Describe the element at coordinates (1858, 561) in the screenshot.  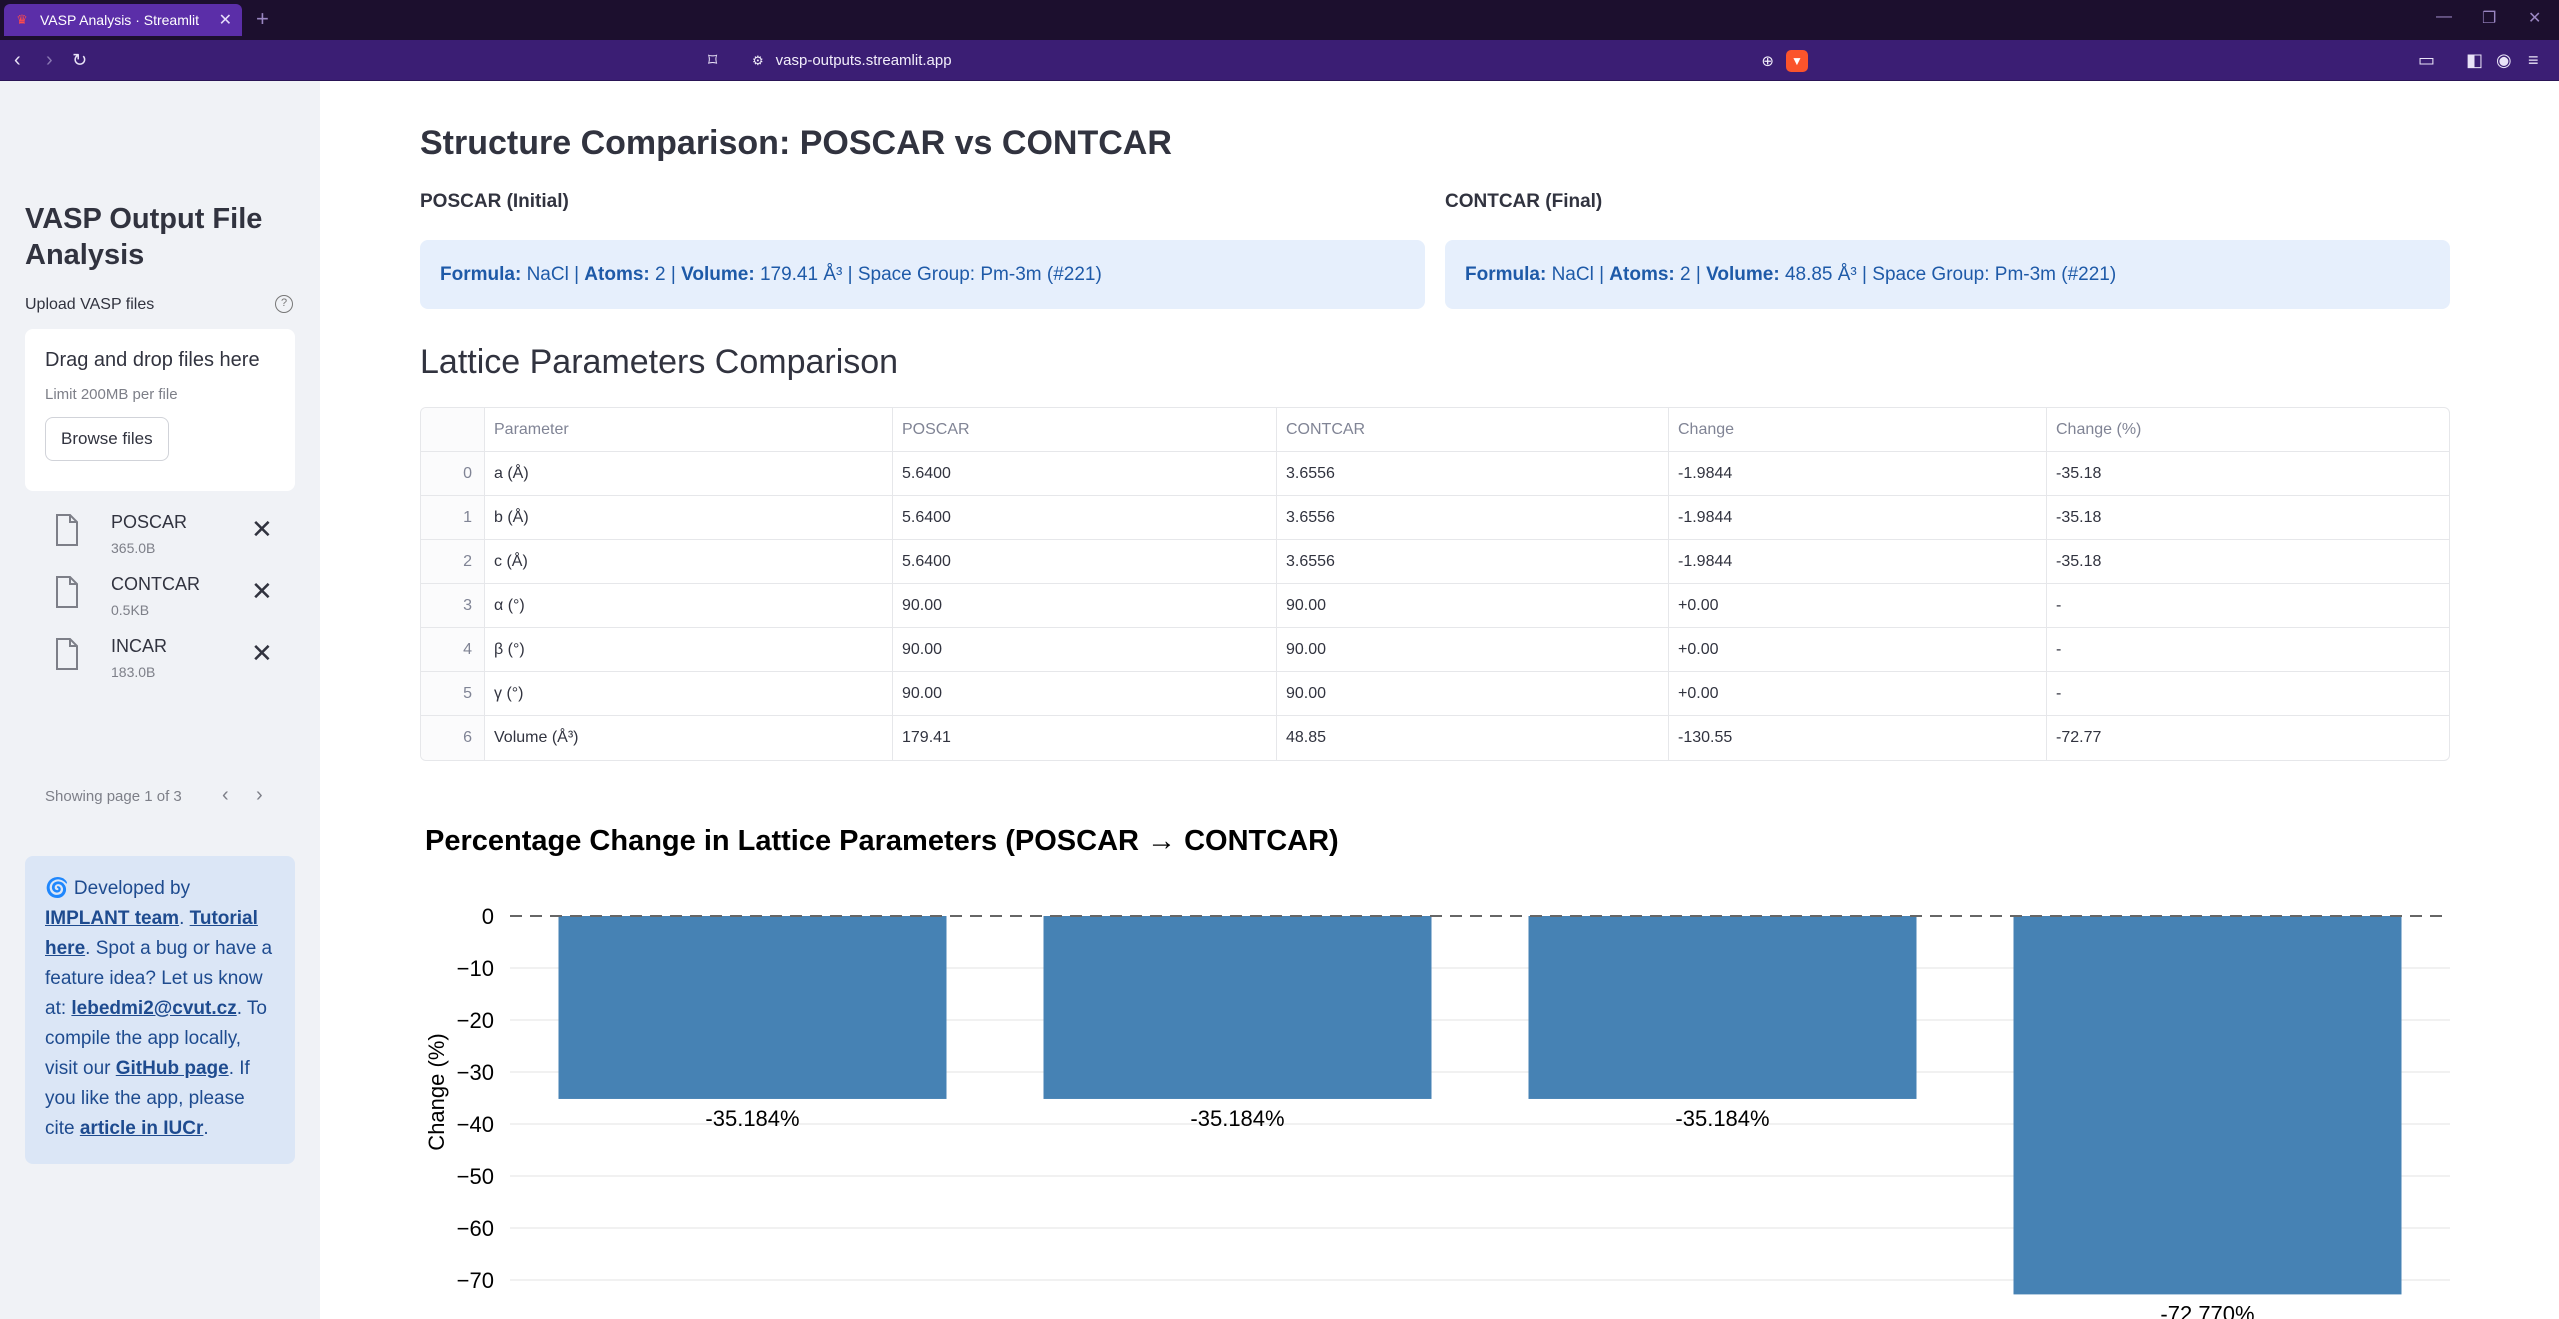
I see `table-cell: -1.9844` at that location.